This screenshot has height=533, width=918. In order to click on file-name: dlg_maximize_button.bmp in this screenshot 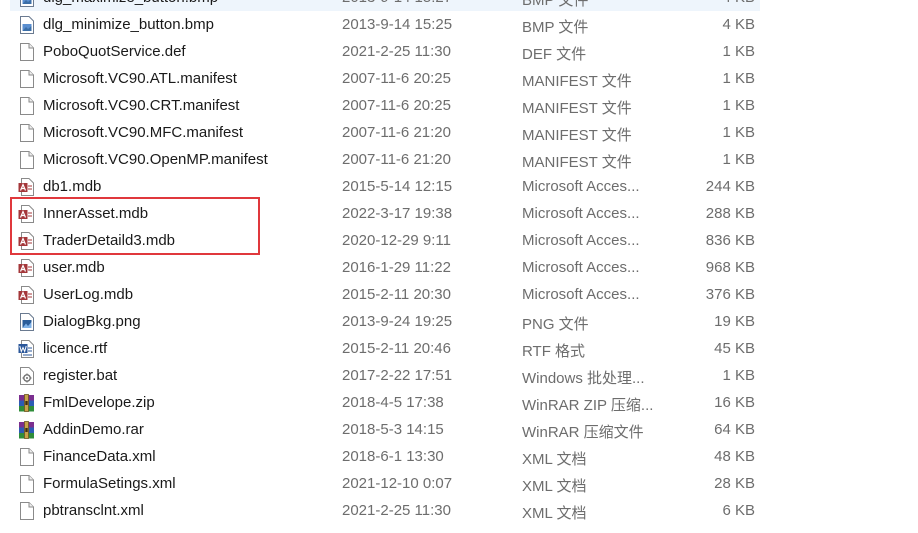, I will do `click(130, 3)`.